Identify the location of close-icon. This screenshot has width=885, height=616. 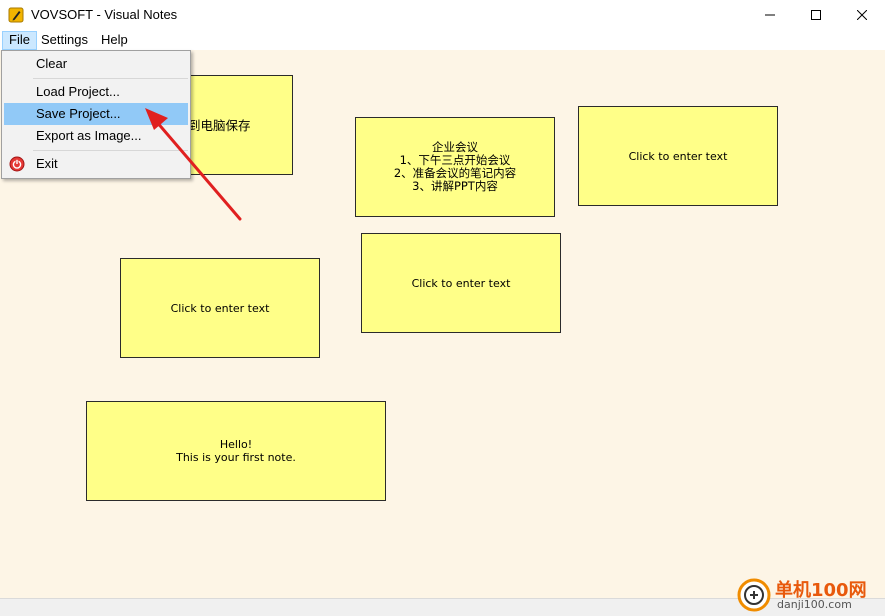
(862, 15).